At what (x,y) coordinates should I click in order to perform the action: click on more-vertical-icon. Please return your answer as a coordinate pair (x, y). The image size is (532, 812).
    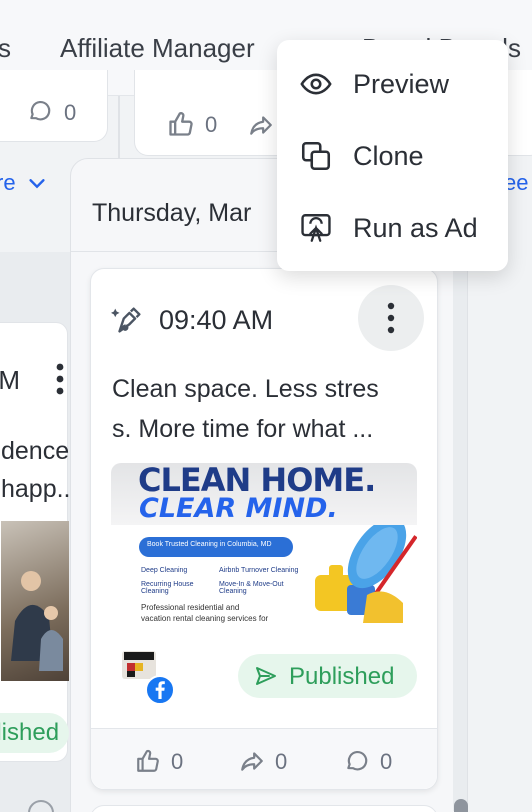
    Looking at the image, I should click on (391, 318).